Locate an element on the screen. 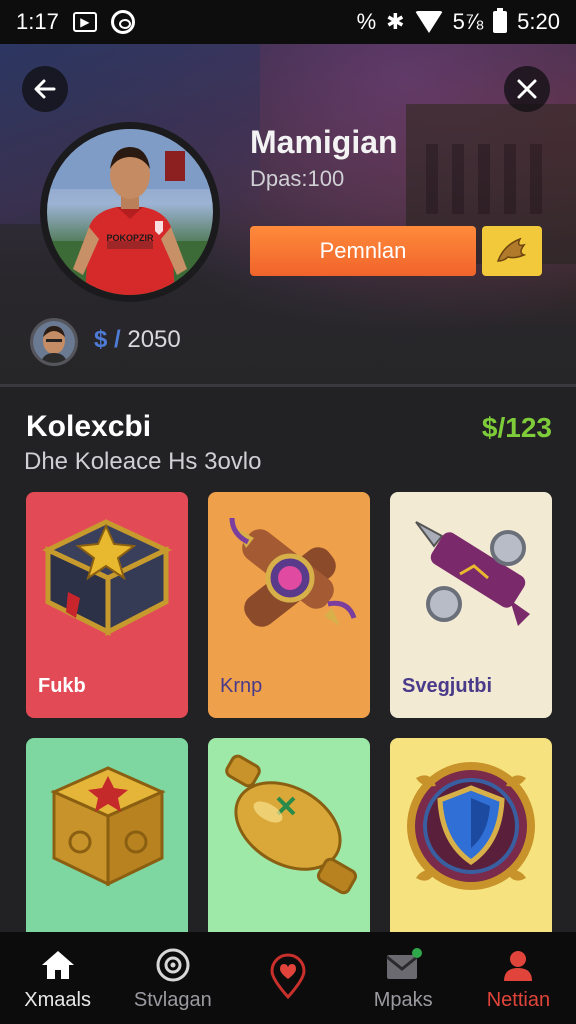 The image size is (576, 1024). status-bar: 1:17 ▶ % ✱ 5⅞ 5:20 is located at coordinates (288, 22).